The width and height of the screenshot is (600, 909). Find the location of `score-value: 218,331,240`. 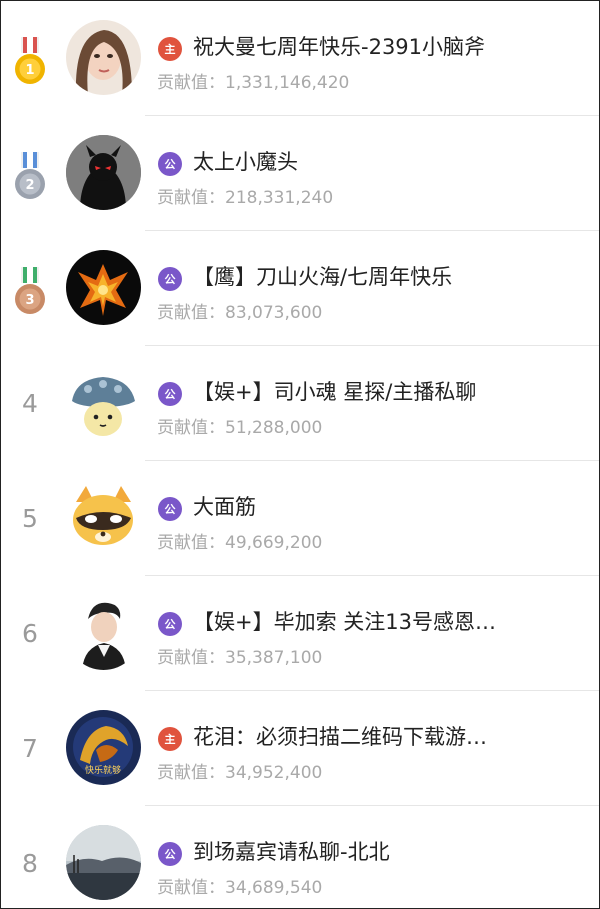

score-value: 218,331,240 is located at coordinates (279, 198).